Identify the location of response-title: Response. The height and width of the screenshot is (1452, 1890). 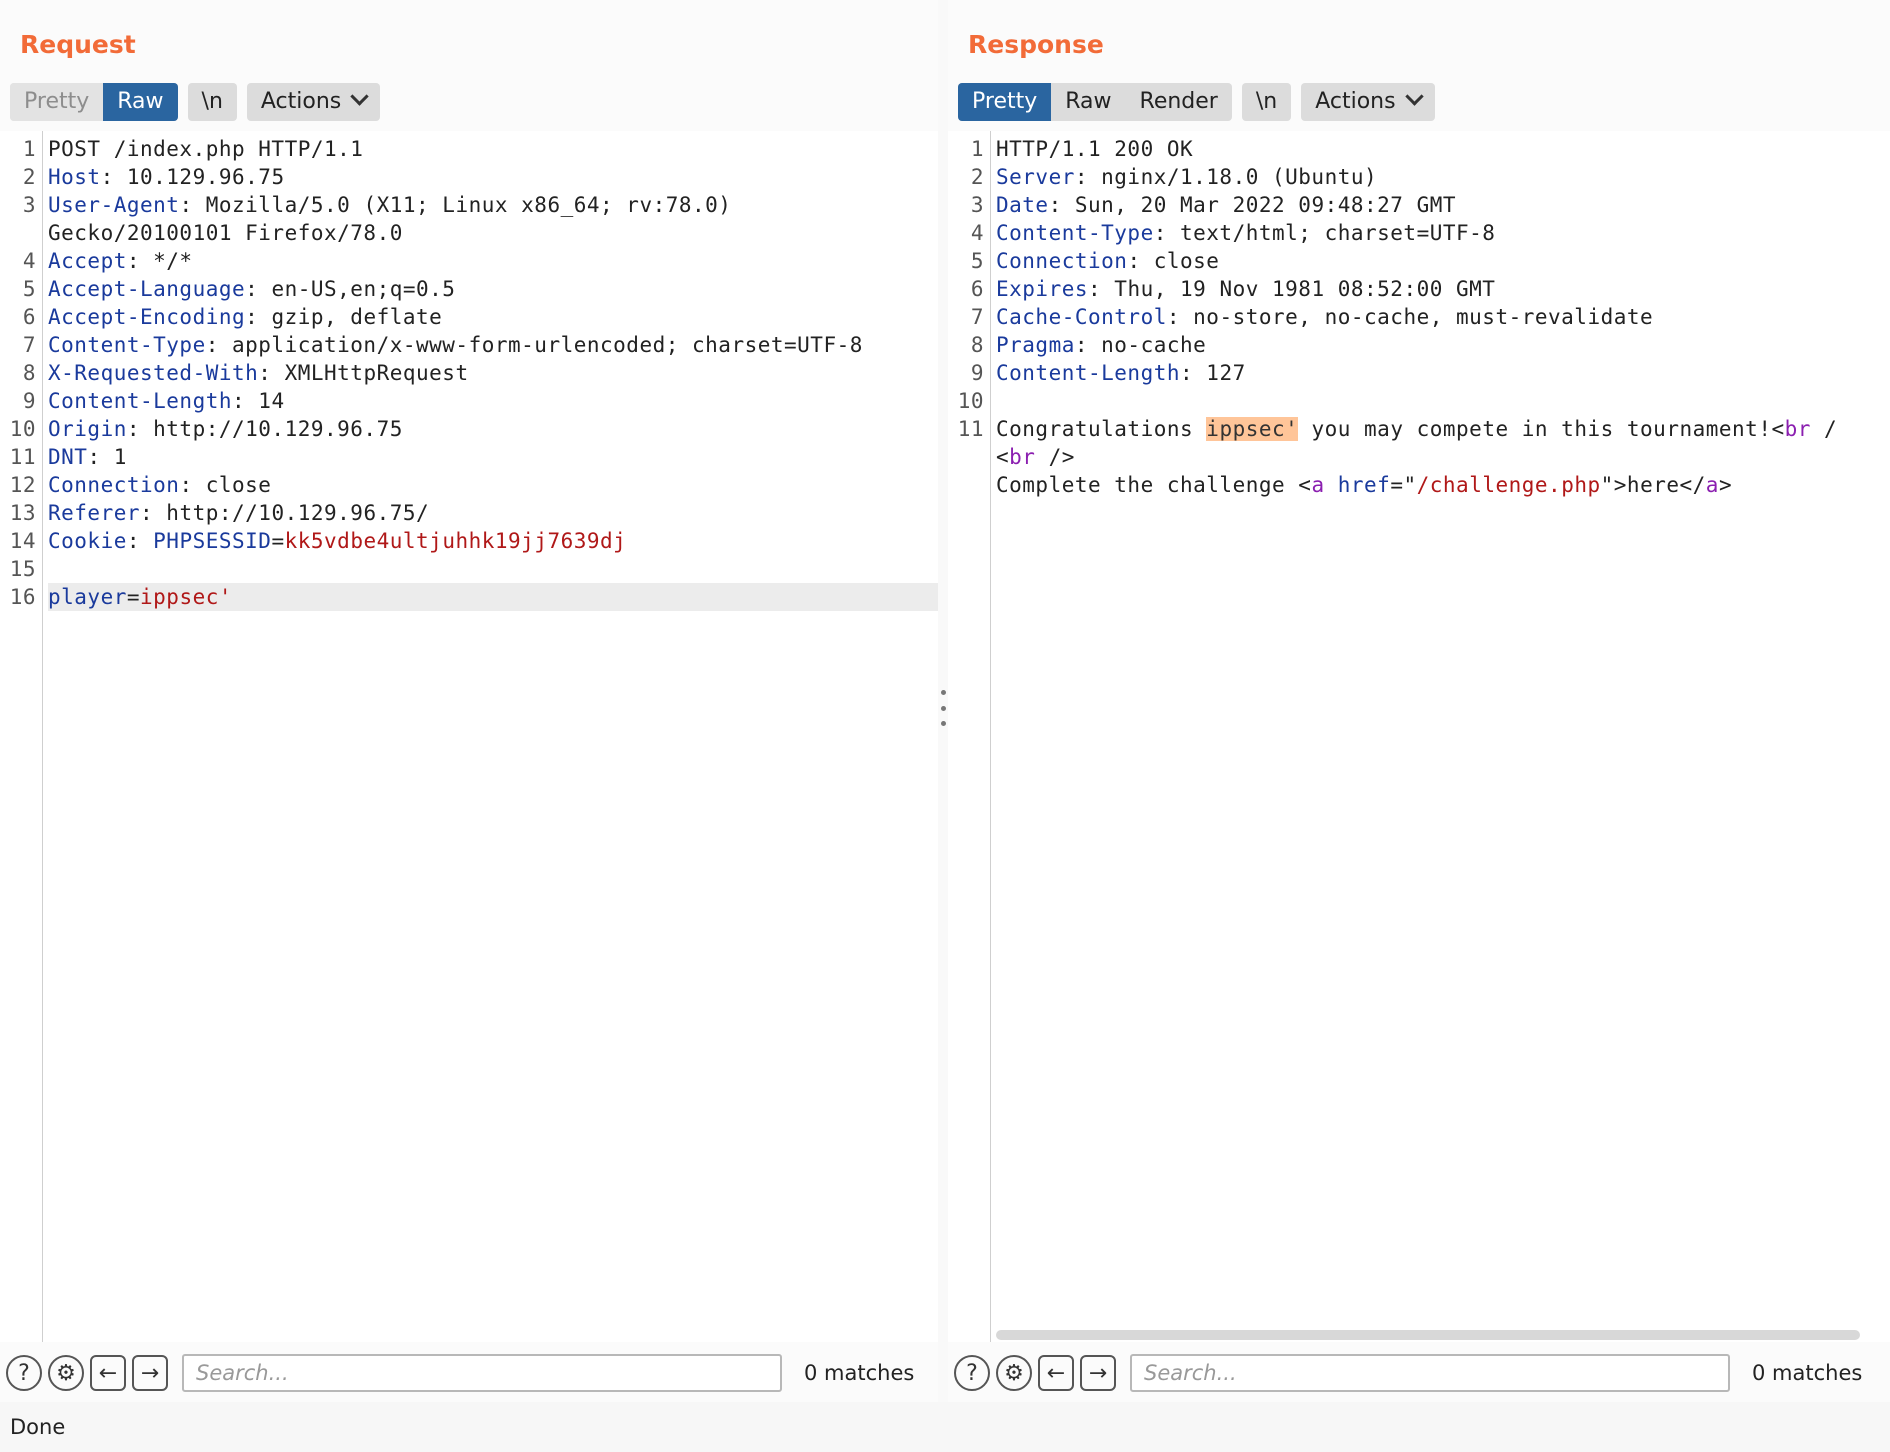
(1036, 44).